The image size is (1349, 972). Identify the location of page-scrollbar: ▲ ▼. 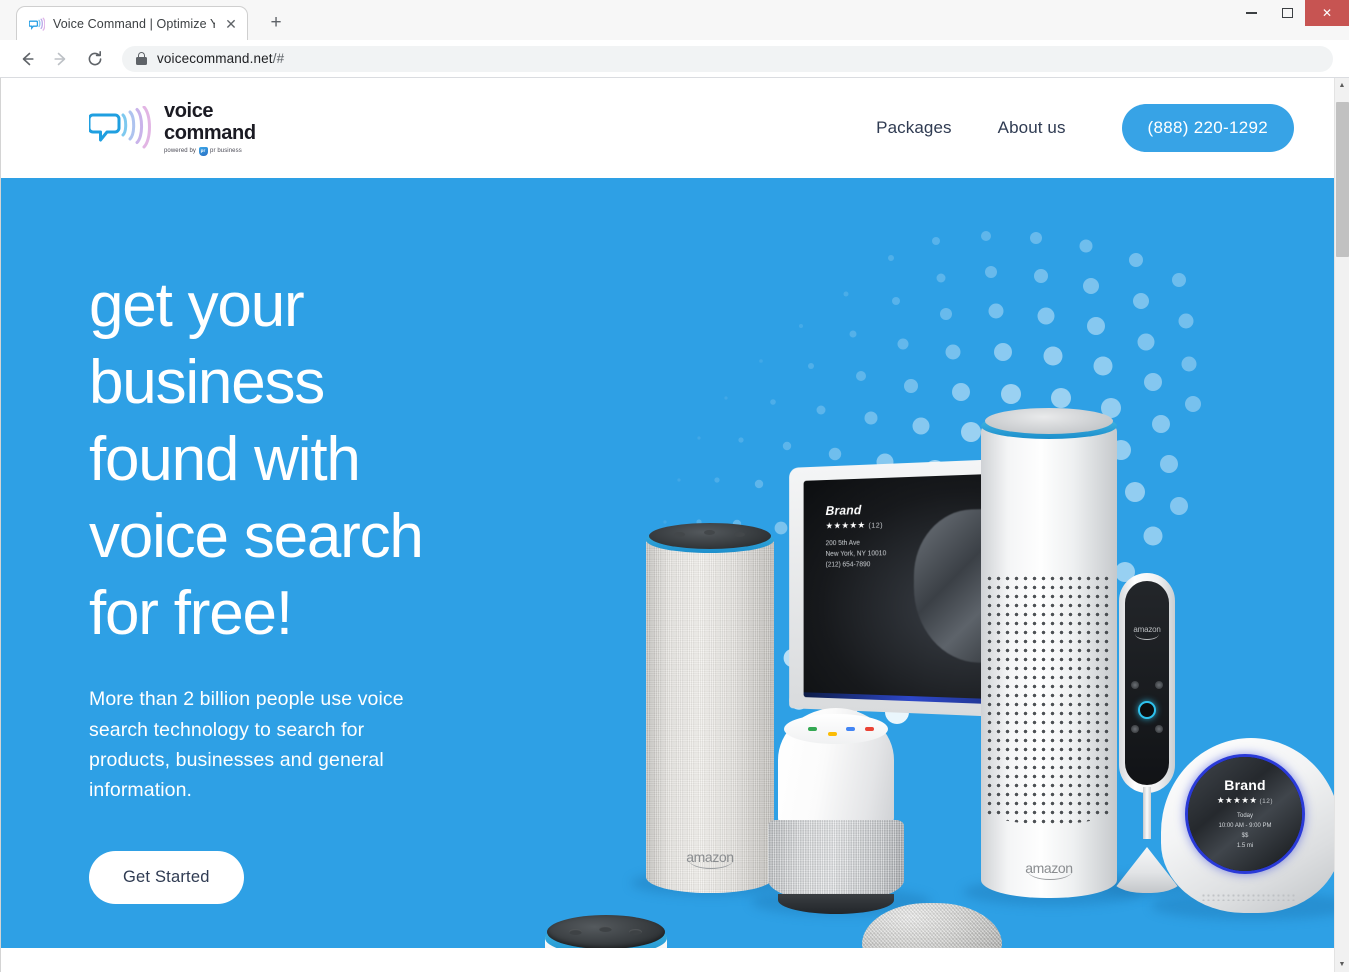
(1341, 525).